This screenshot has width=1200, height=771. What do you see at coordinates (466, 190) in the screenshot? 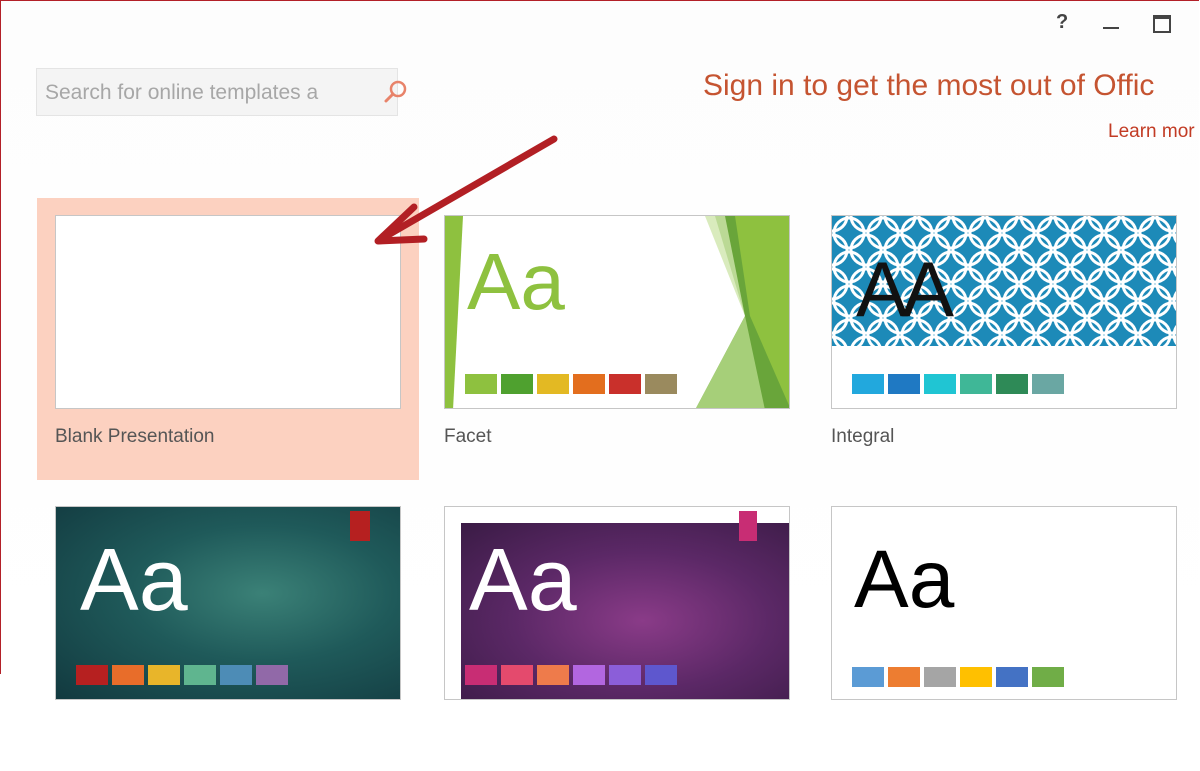
I see `annotation-arrow-icon` at bounding box center [466, 190].